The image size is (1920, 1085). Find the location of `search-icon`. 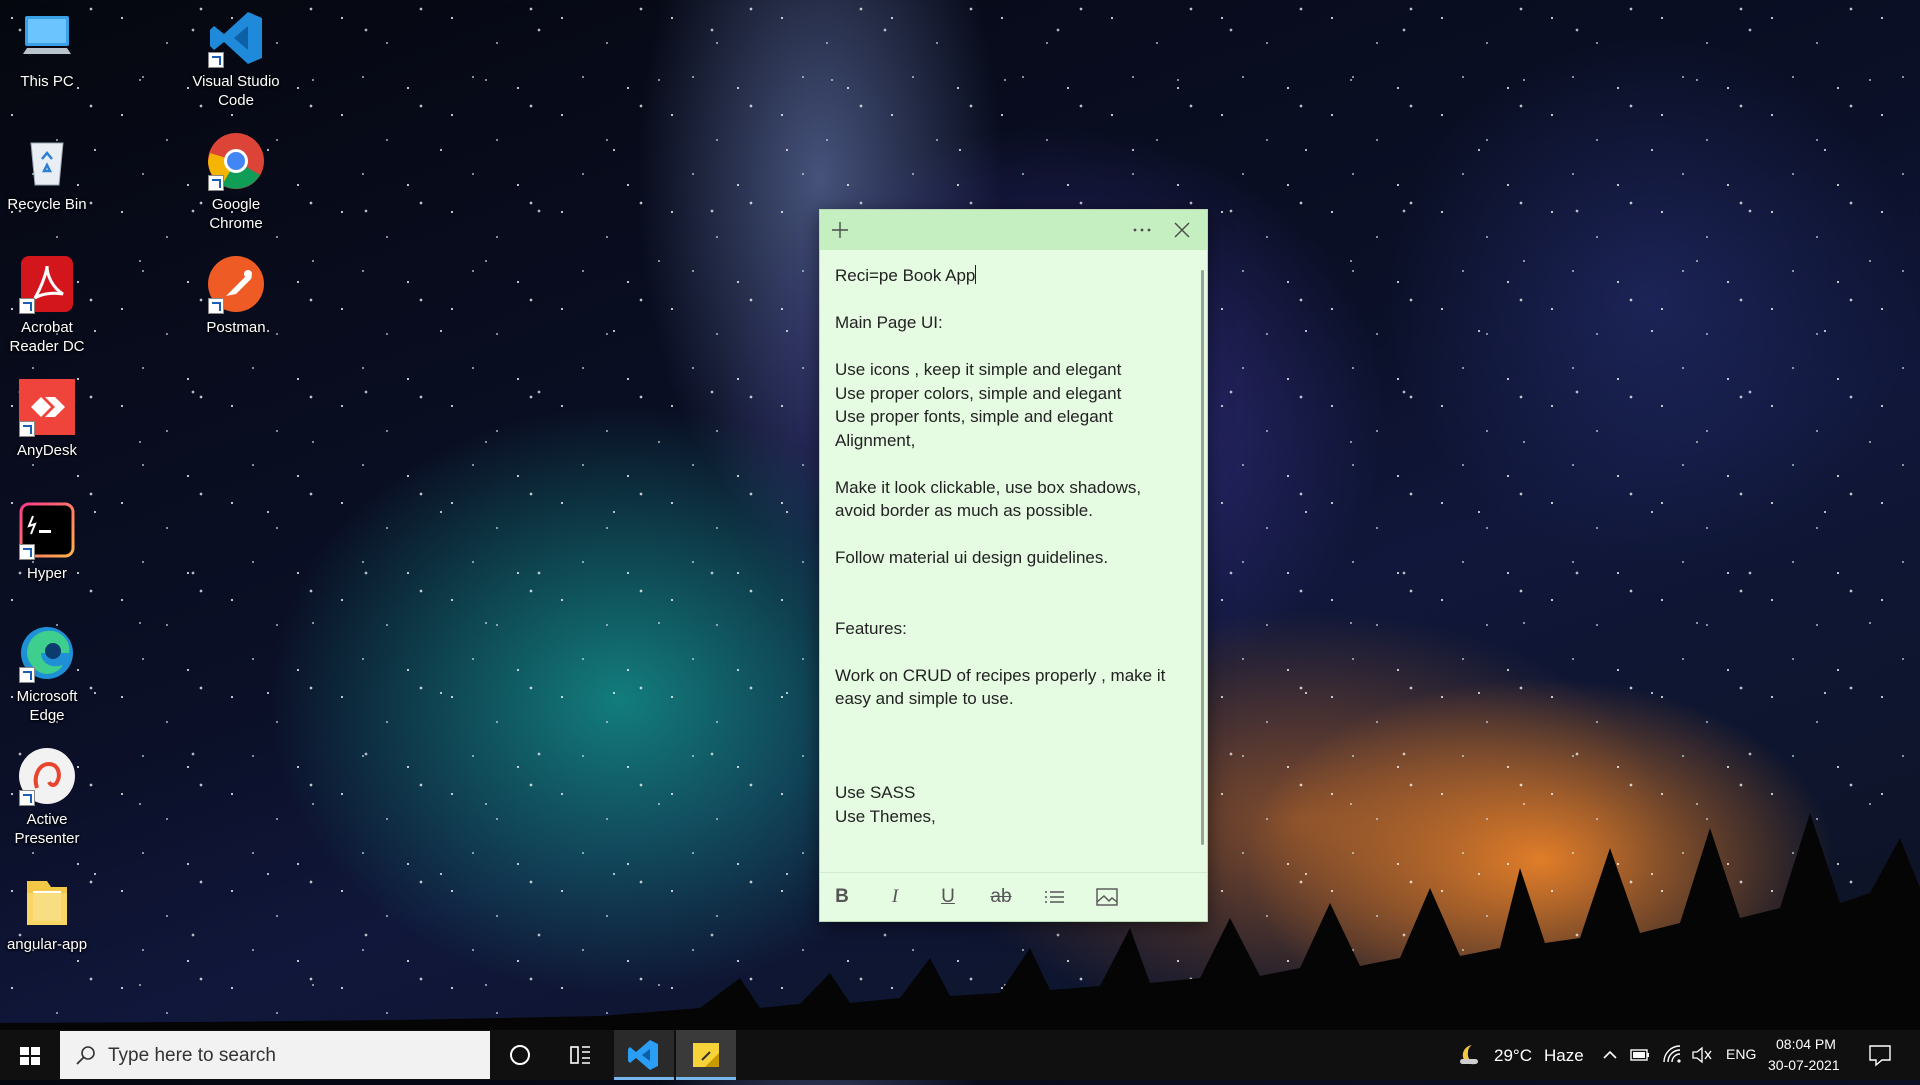

search-icon is located at coordinates (85, 1055).